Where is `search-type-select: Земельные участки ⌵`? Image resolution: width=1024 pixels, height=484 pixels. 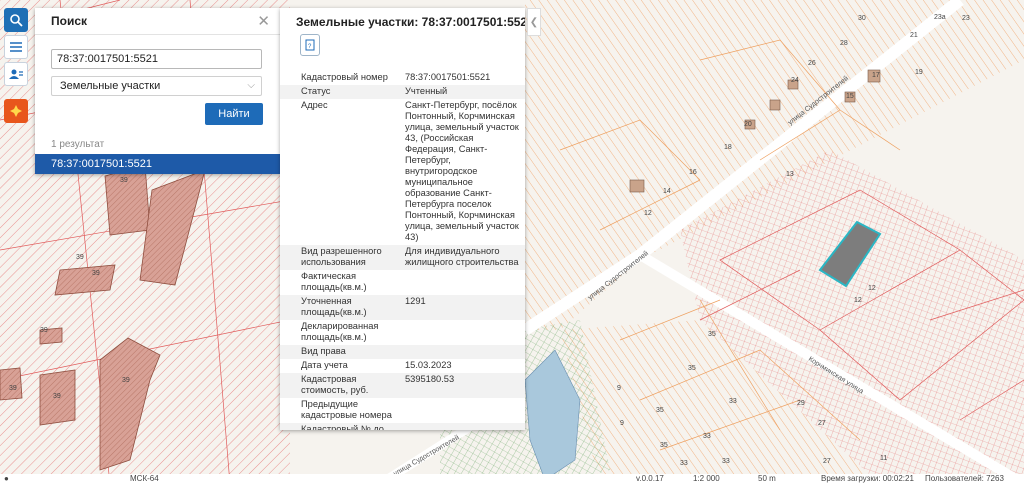
search-type-select: Земельные участки ⌵ is located at coordinates (156, 86).